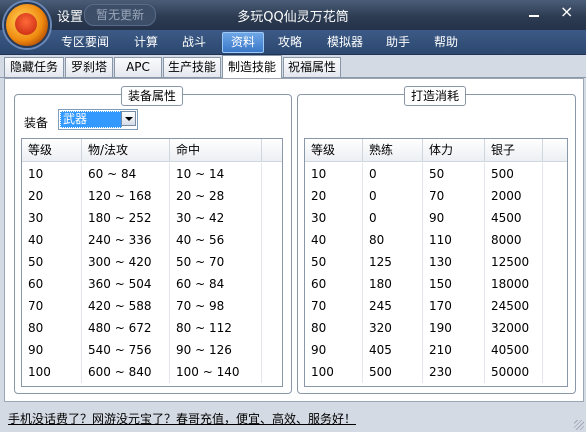 The image size is (586, 432). Describe the element at coordinates (128, 118) in the screenshot. I see `chevron-down-icon` at that location.